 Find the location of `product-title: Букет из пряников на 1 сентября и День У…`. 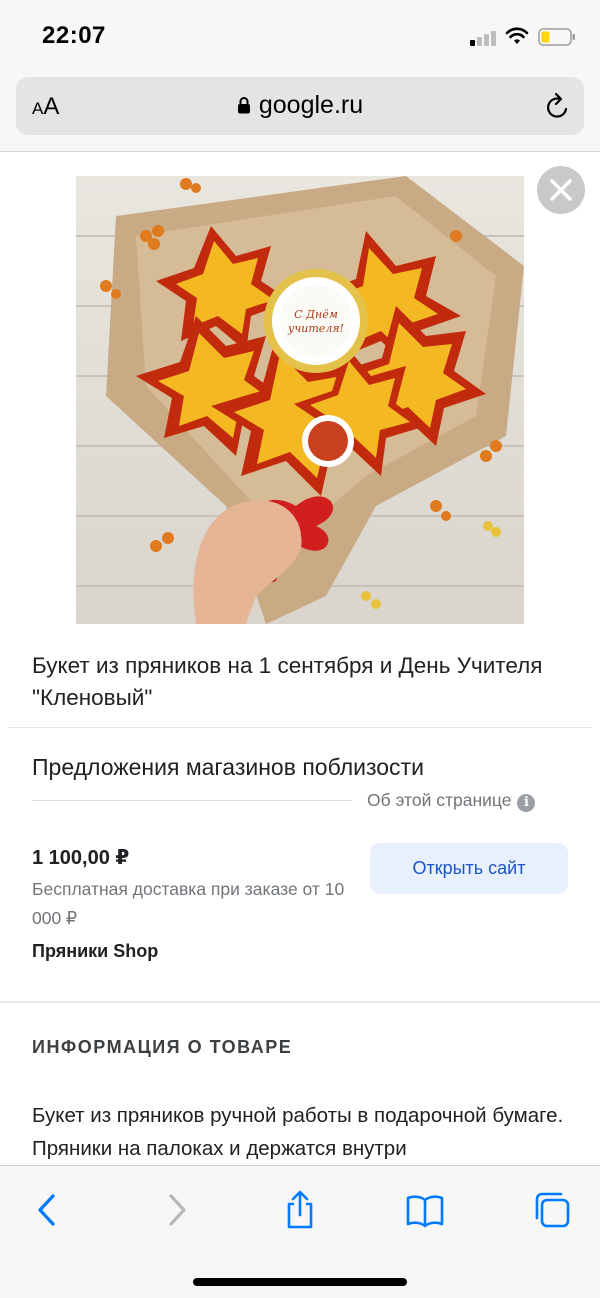

product-title: Букет из пряников на 1 сентября и День У… is located at coordinates (287, 681).